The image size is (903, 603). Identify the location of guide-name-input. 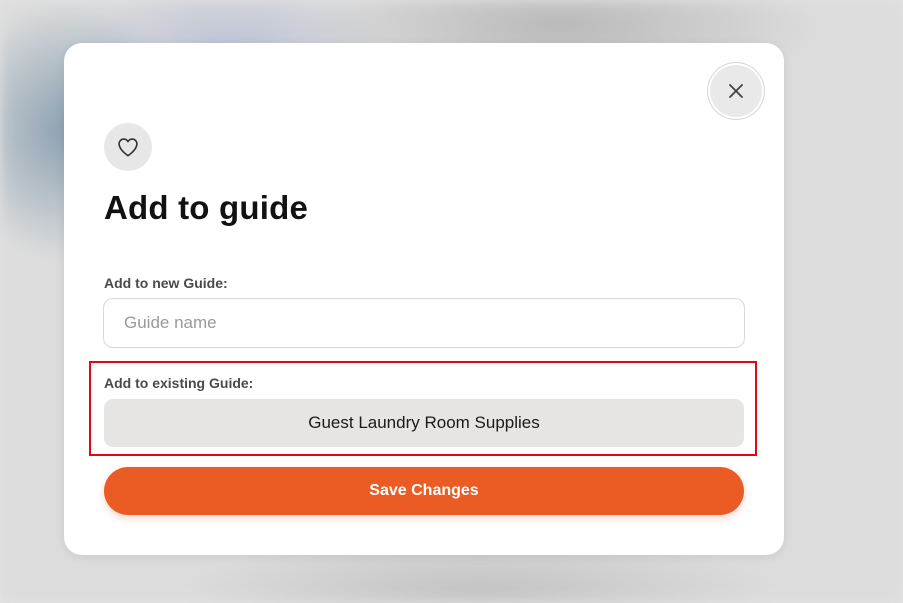
(424, 323).